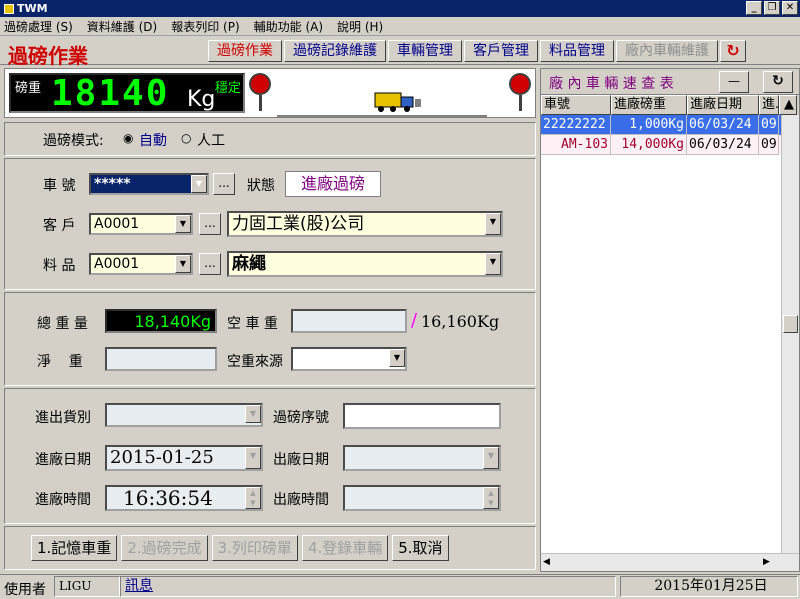  What do you see at coordinates (117, 264) in the screenshot?
I see `material-code: A0001` at bounding box center [117, 264].